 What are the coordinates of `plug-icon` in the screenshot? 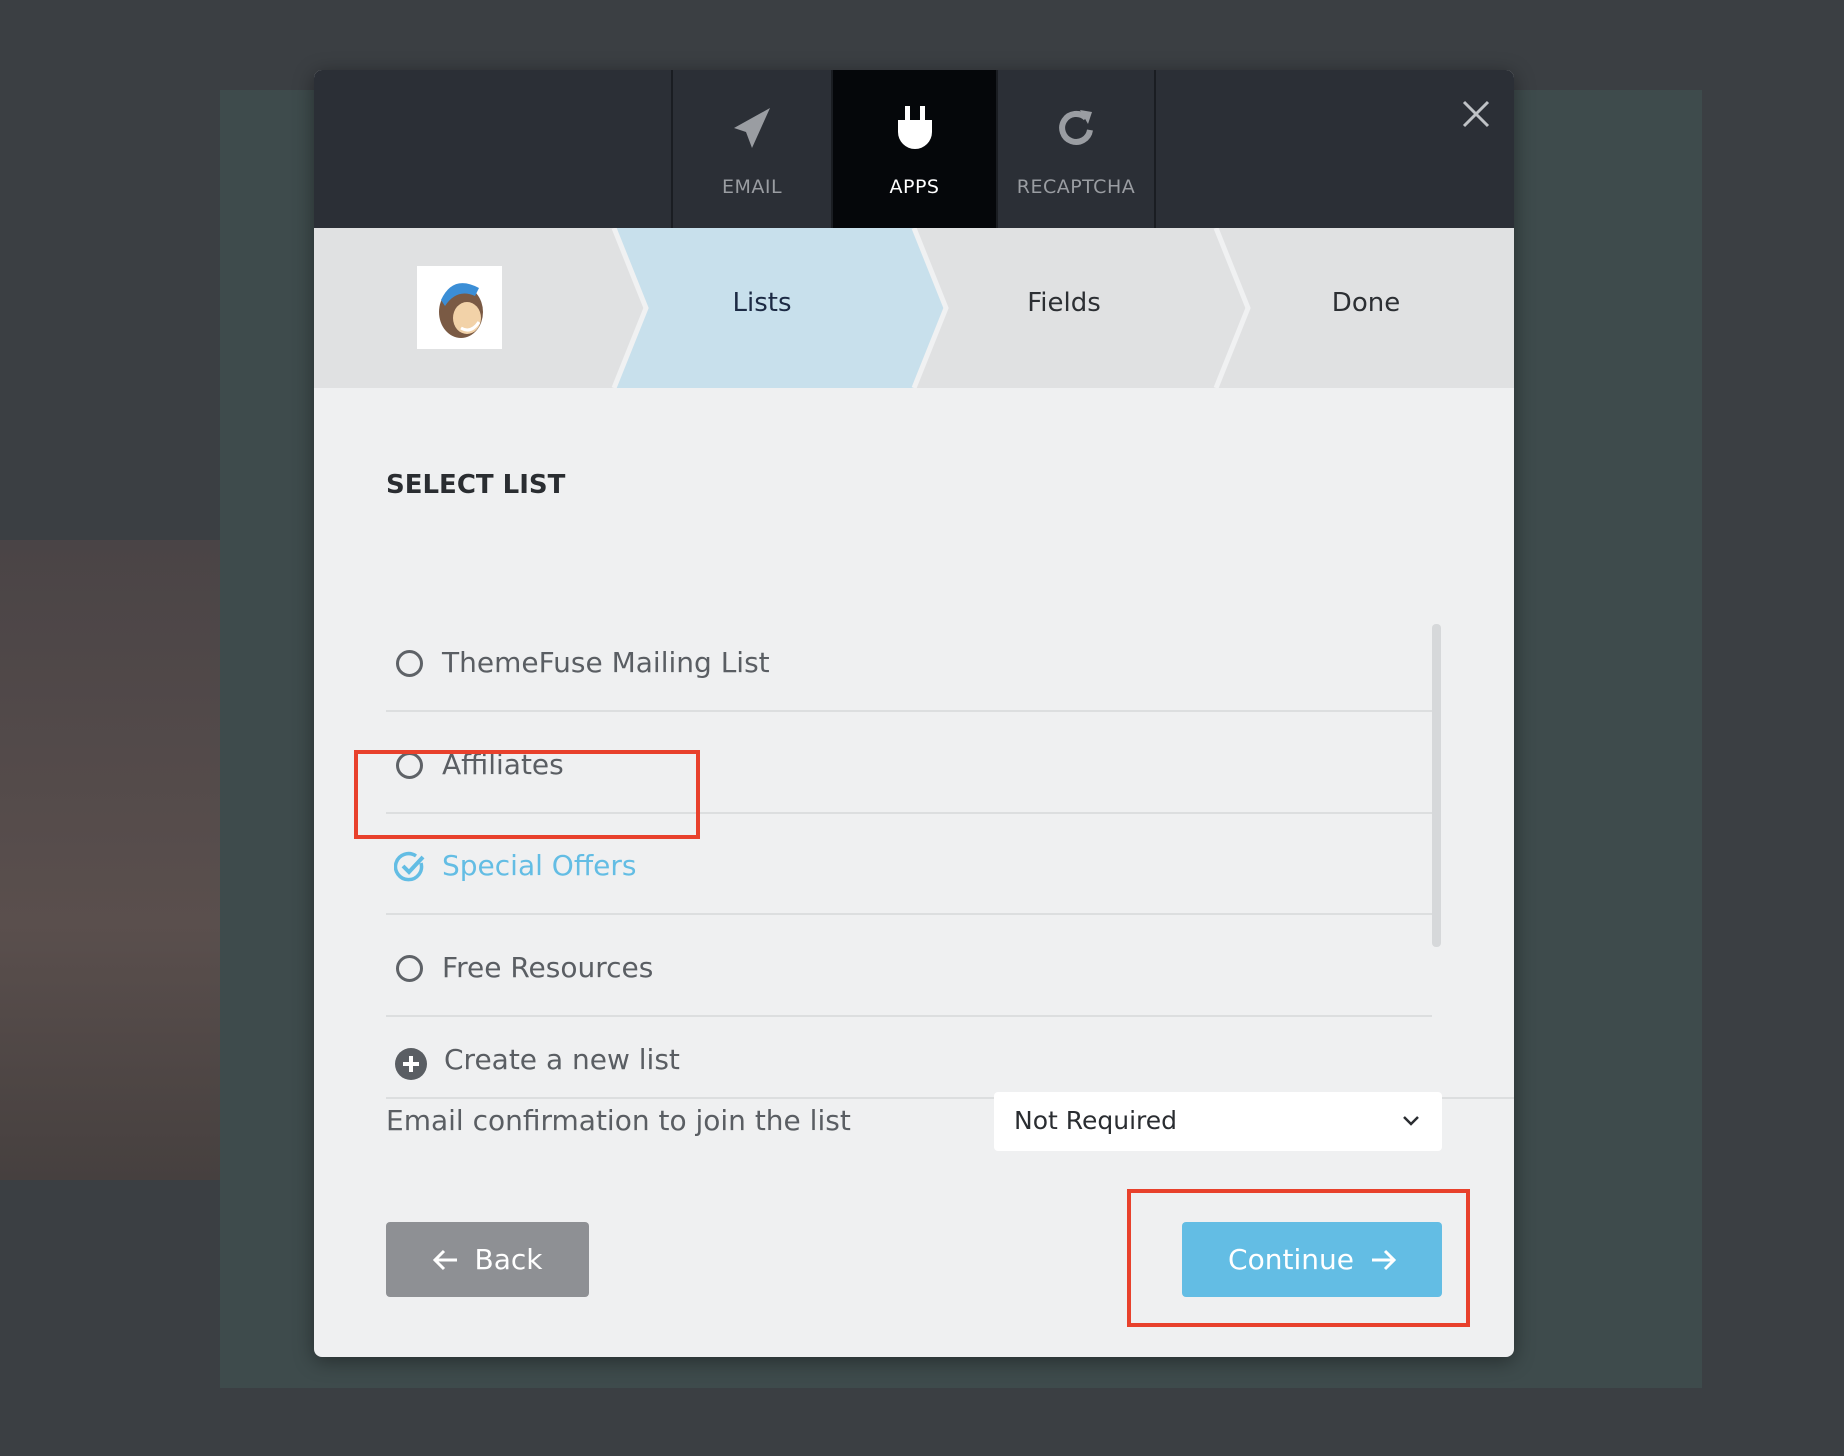 It's located at (914, 131).